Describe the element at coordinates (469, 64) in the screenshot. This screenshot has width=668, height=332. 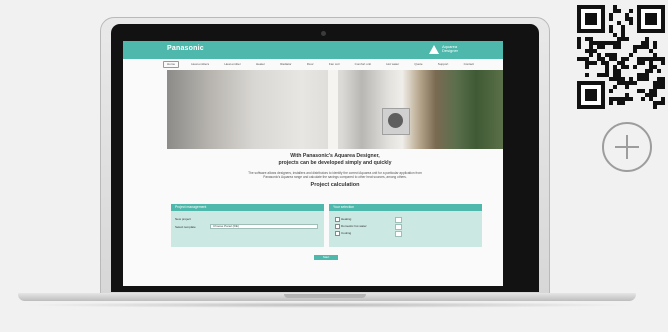
I see `nav-item-11: Contact` at that location.